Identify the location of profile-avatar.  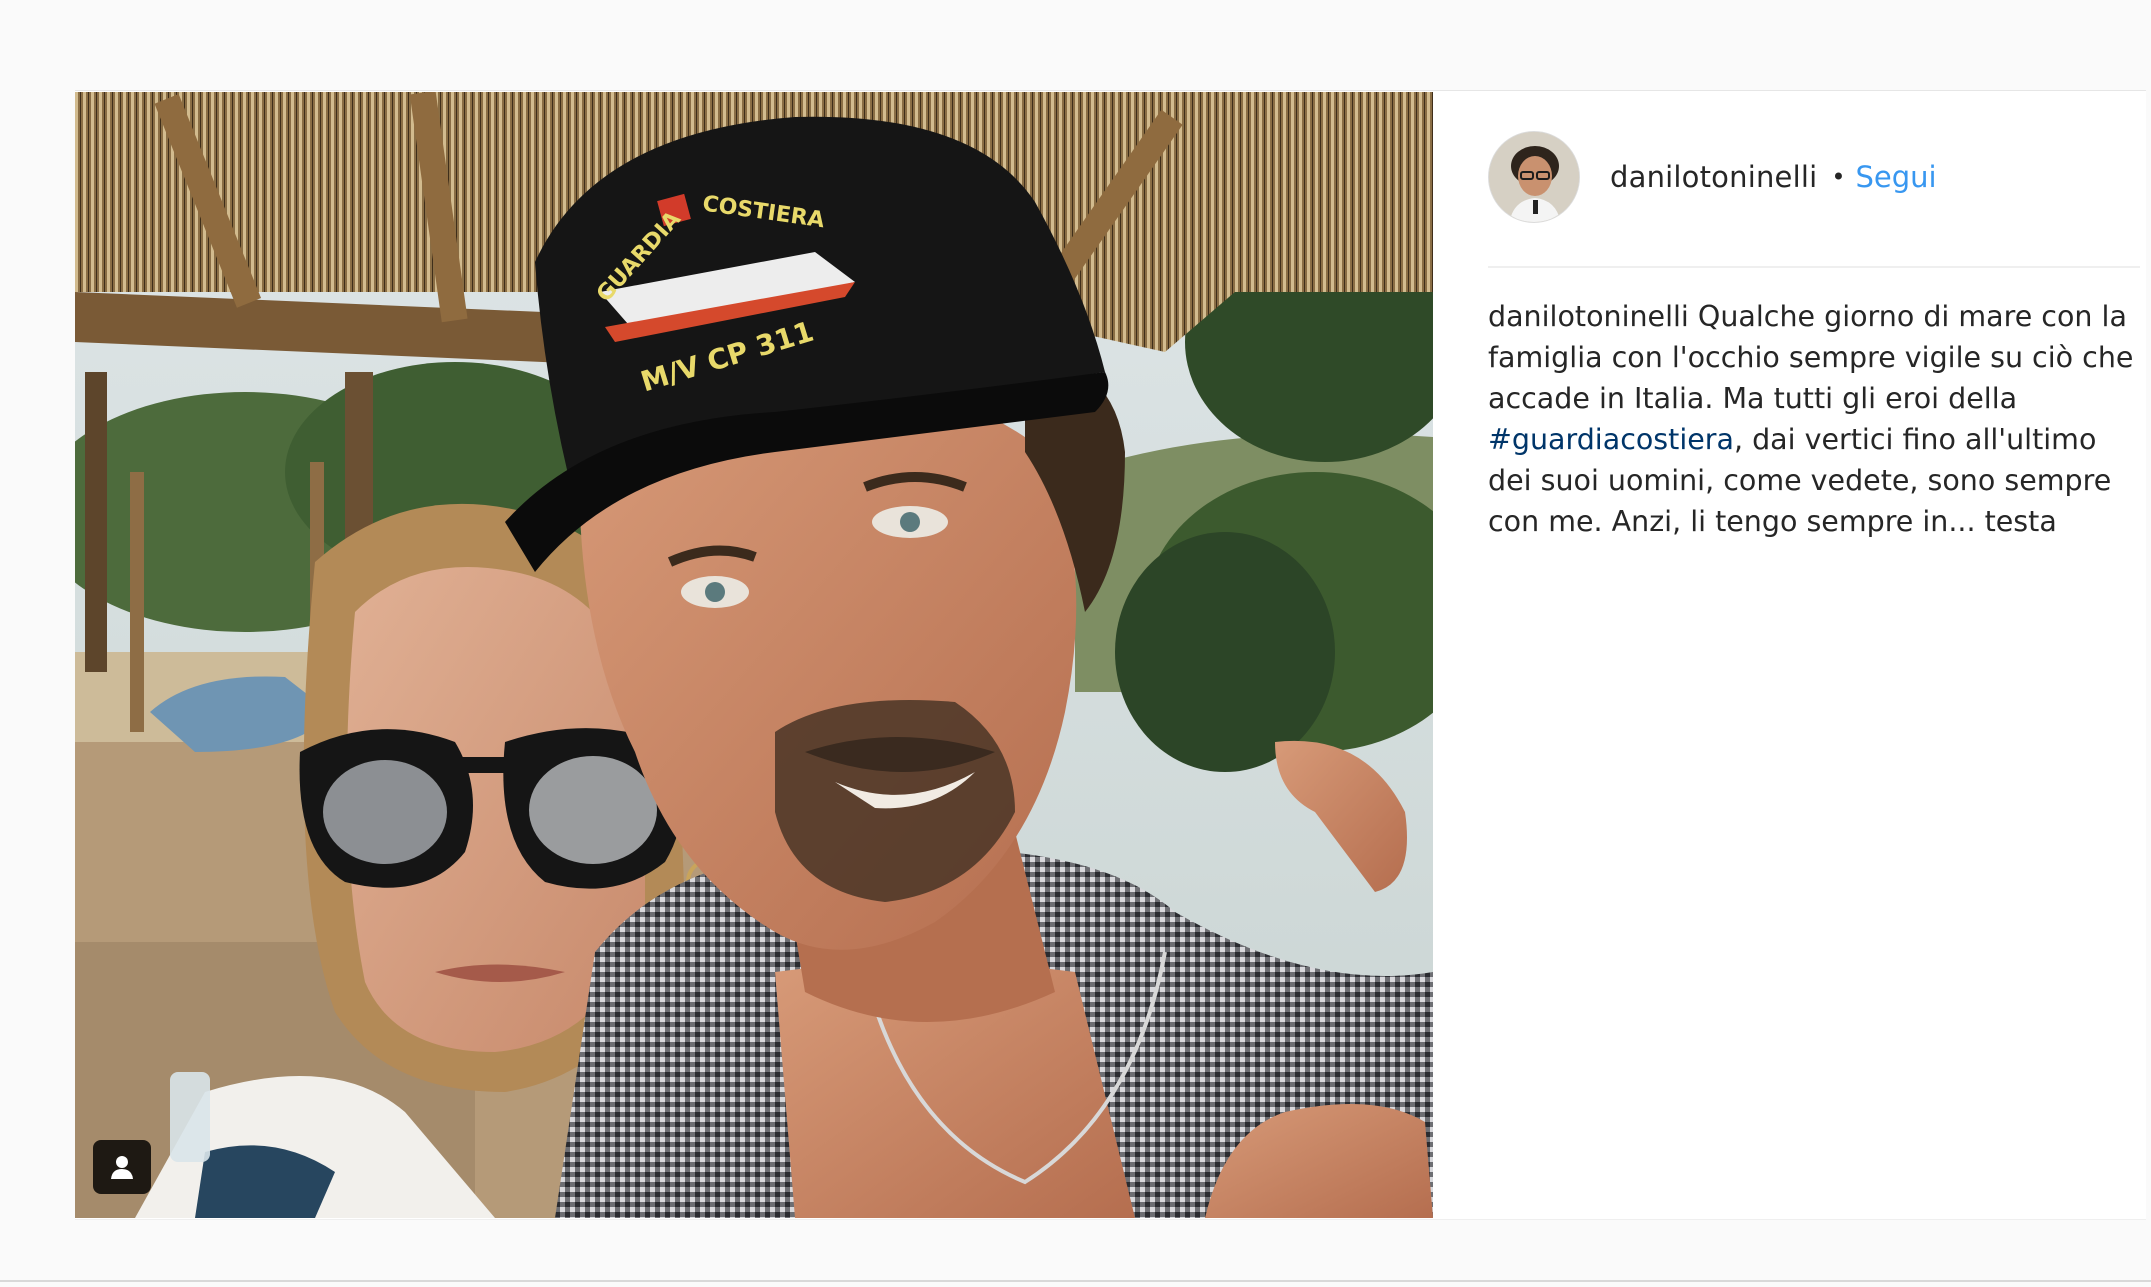
(1534, 177).